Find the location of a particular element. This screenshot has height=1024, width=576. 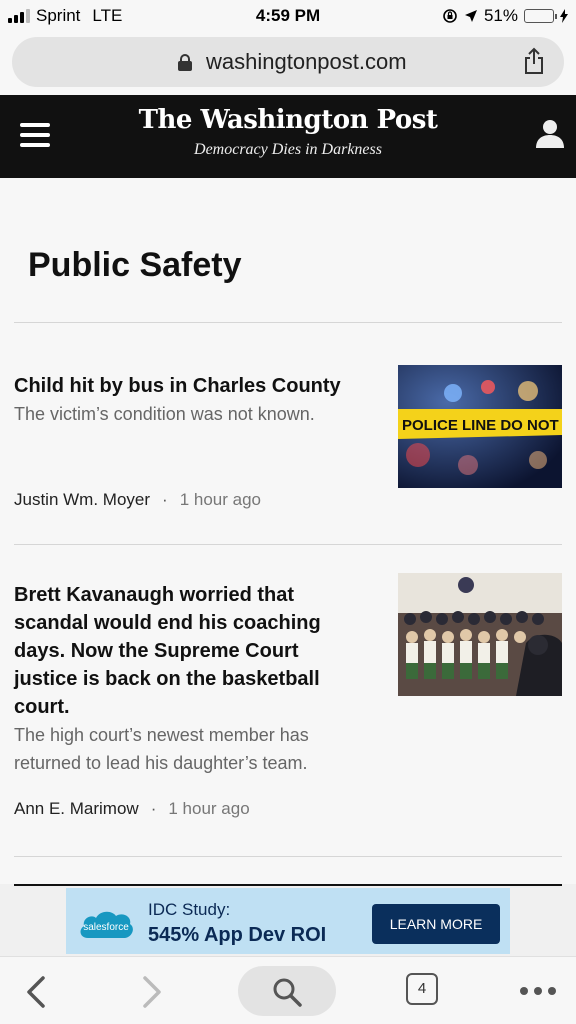

search-icon is located at coordinates (287, 992).